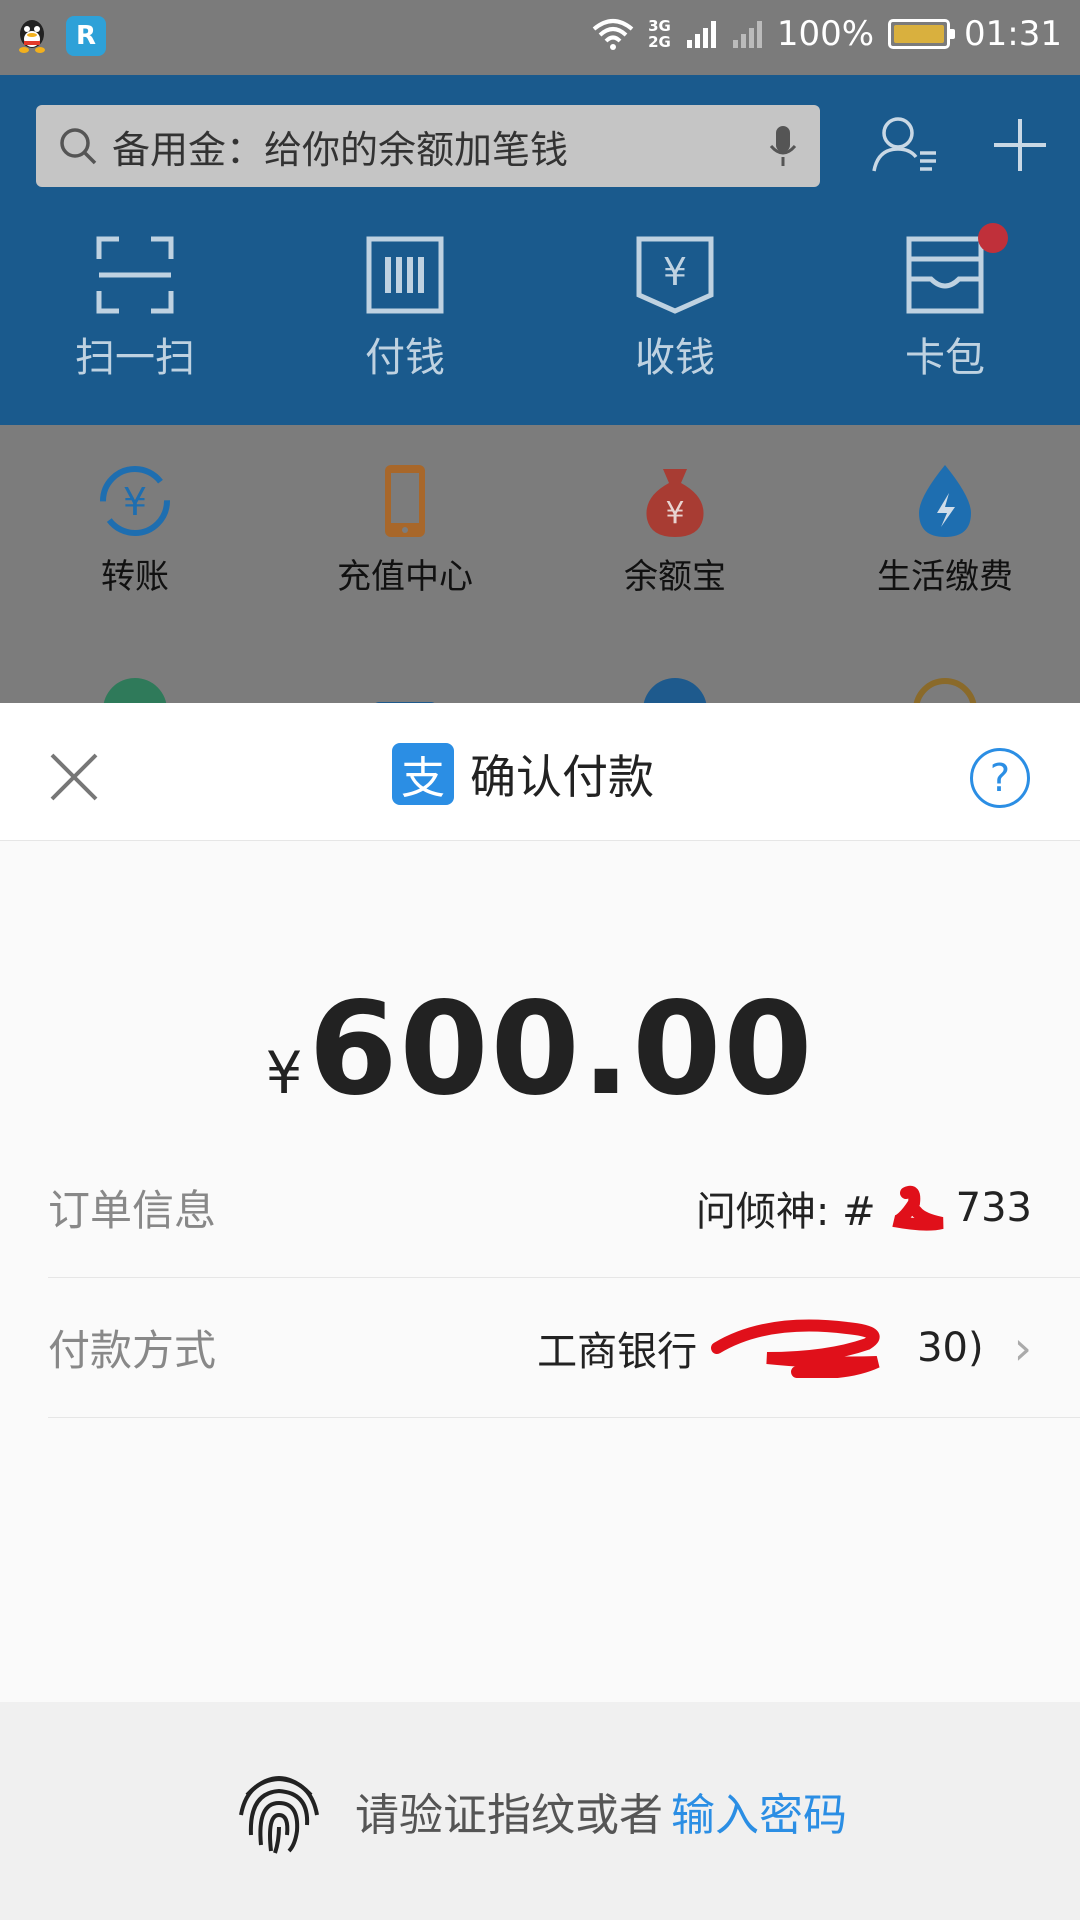 The image size is (1080, 1920). I want to click on clock: 01:31, so click(1013, 34).